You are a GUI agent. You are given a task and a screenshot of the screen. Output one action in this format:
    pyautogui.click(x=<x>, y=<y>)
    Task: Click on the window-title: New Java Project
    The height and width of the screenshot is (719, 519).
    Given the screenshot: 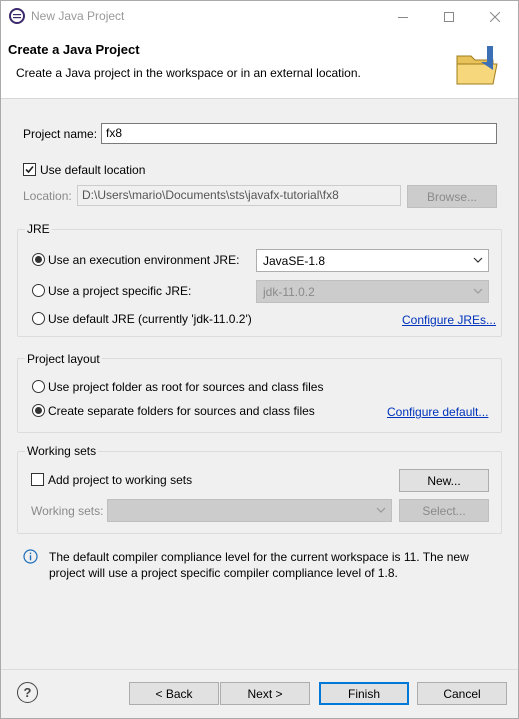 What is the action you would take?
    pyautogui.click(x=78, y=16)
    